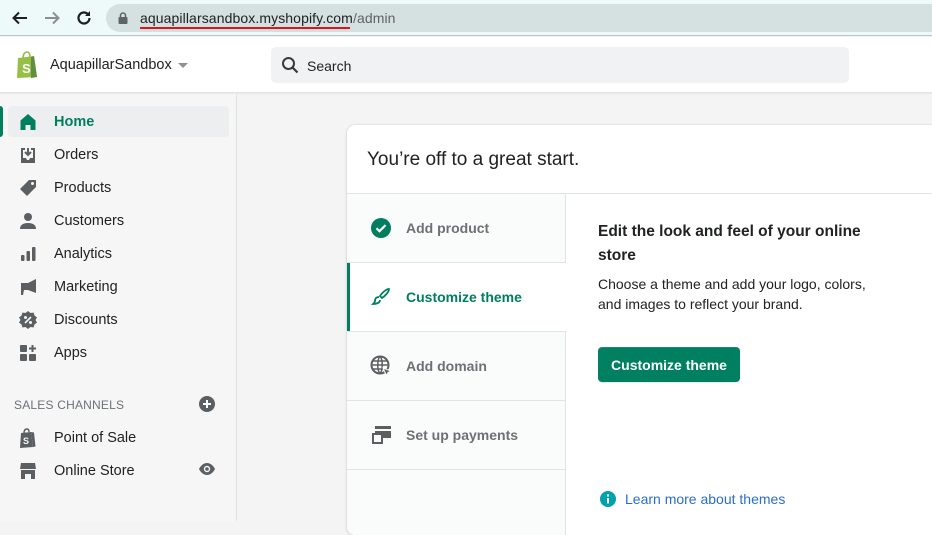  I want to click on sidebar-item-label: Apps, so click(71, 352).